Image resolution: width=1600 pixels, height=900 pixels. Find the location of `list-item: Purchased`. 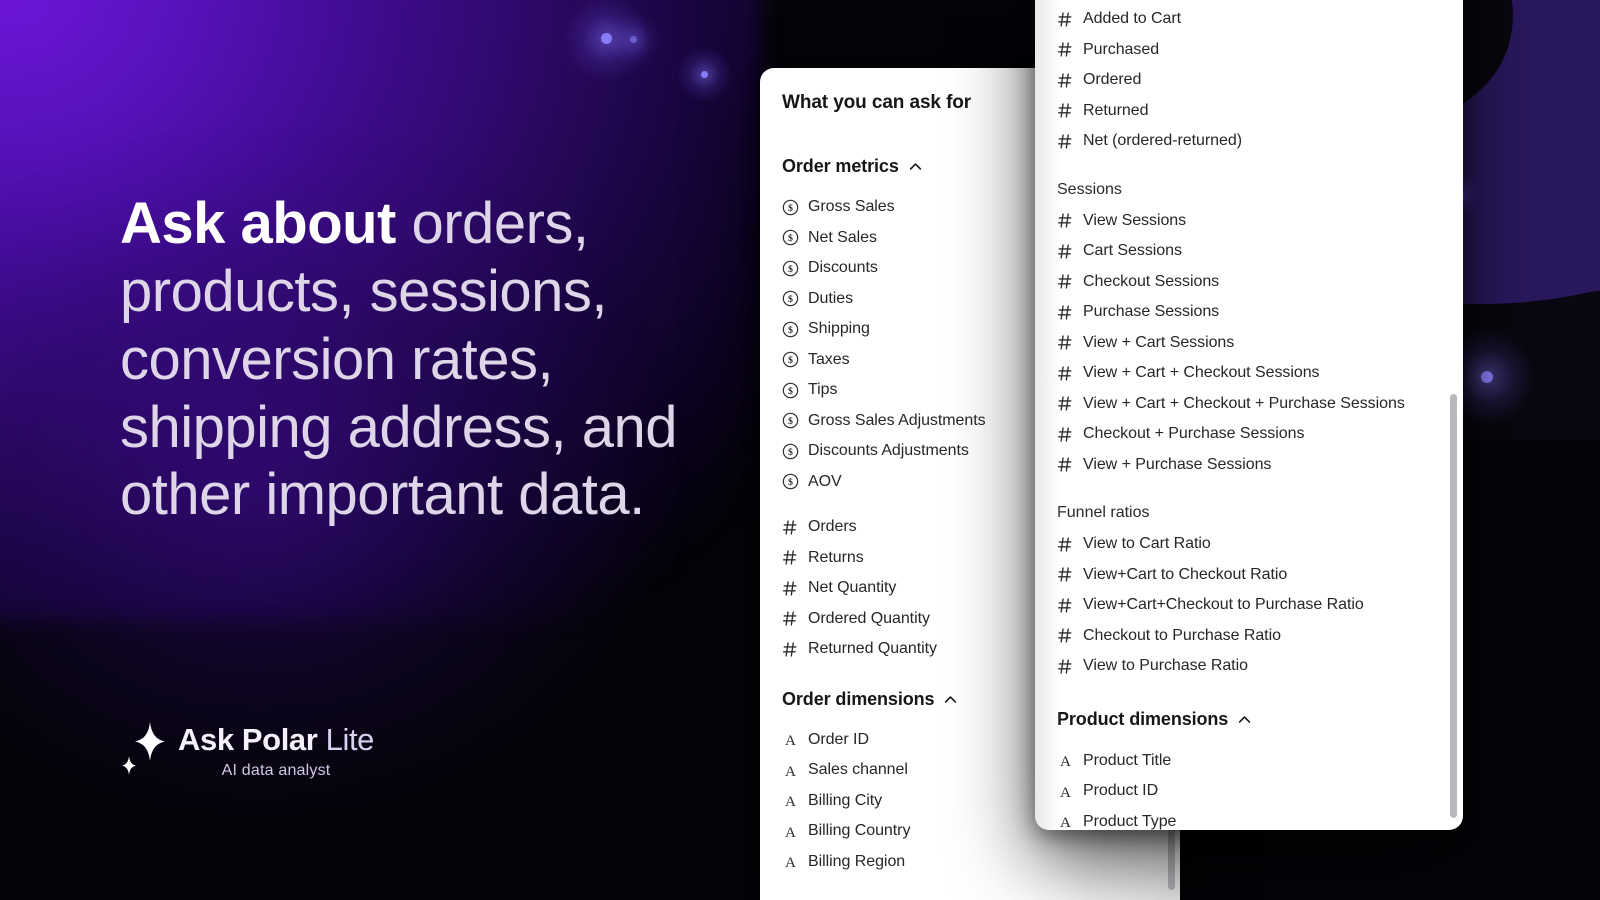

list-item: Purchased is located at coordinates (1249, 50).